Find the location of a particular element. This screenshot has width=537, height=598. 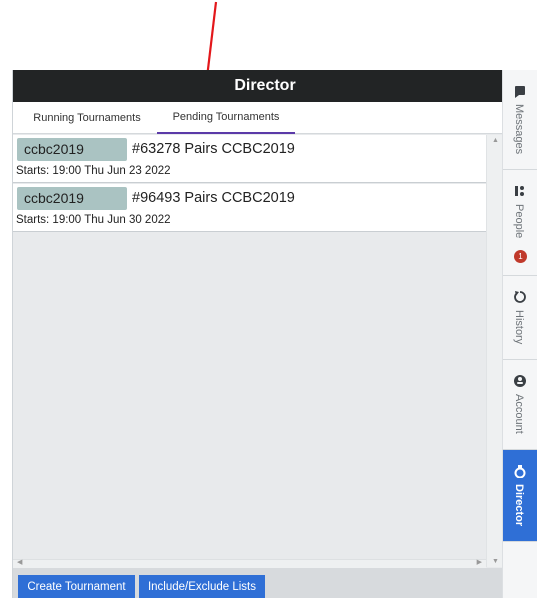

people-icon is located at coordinates (519, 191).